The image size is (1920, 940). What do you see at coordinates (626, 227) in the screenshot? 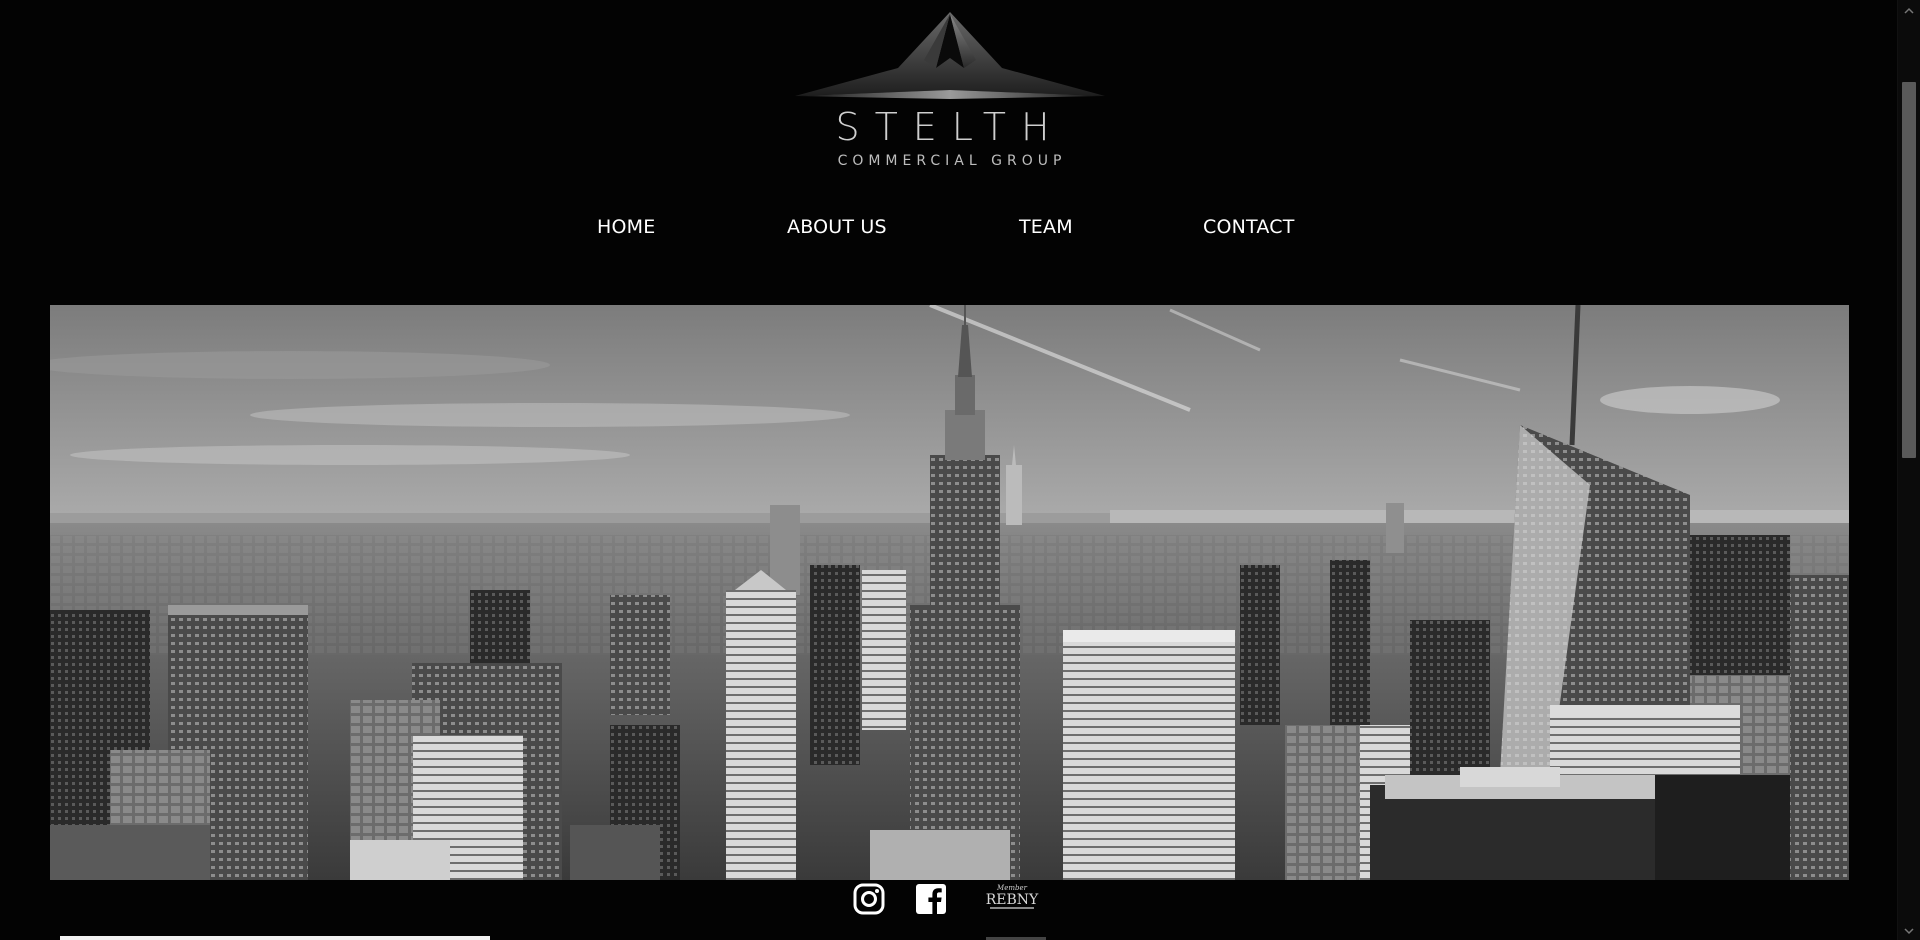
I see `nav-home: HOME` at bounding box center [626, 227].